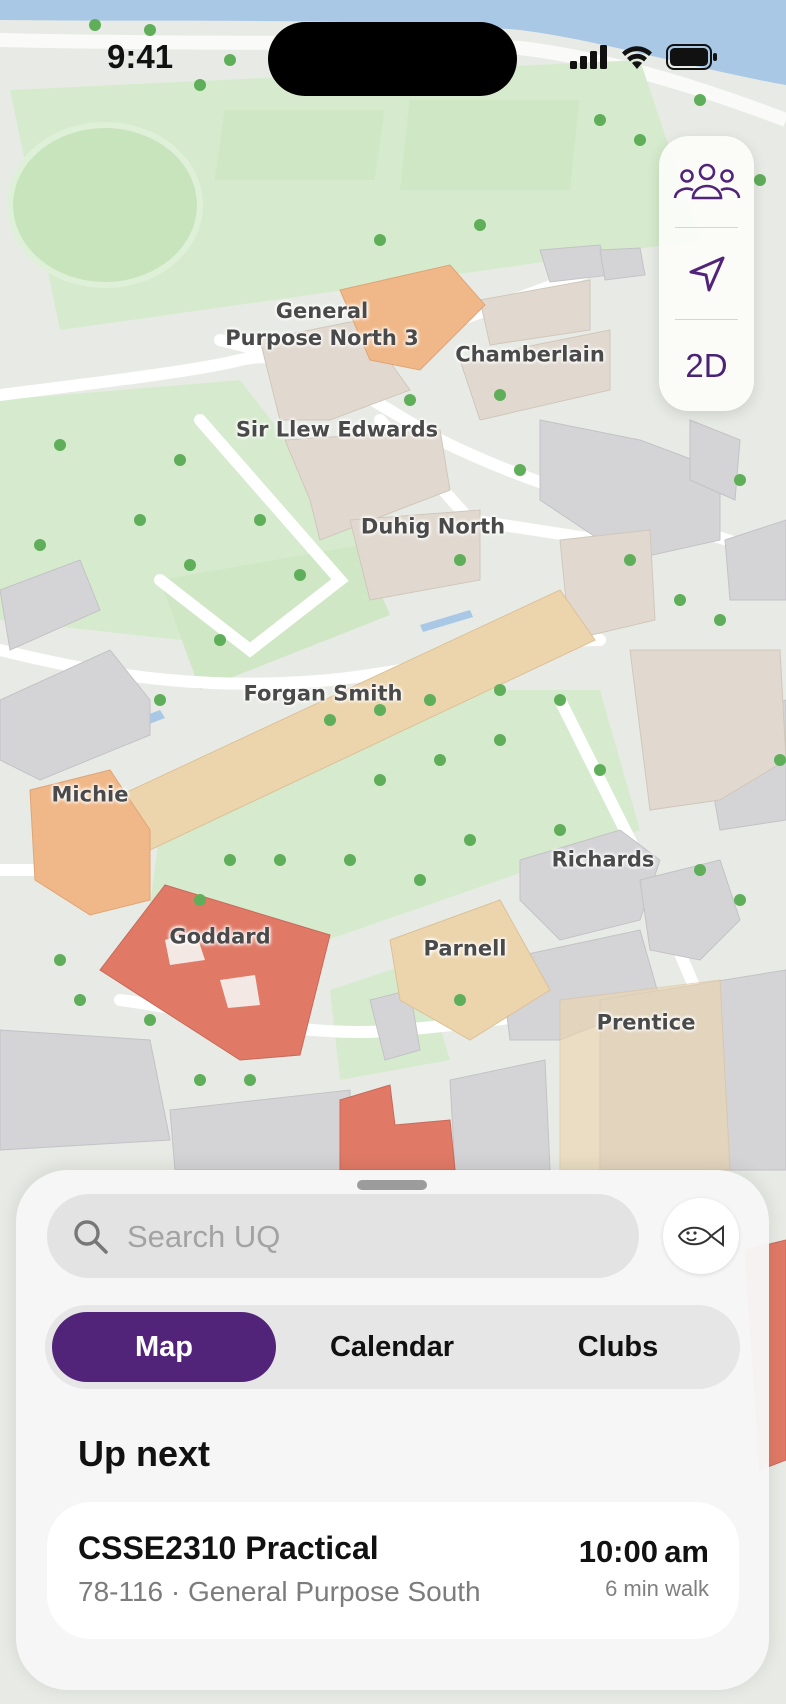 Image resolution: width=786 pixels, height=1704 pixels. I want to click on event-walk-time: 6 min walk, so click(657, 1588).